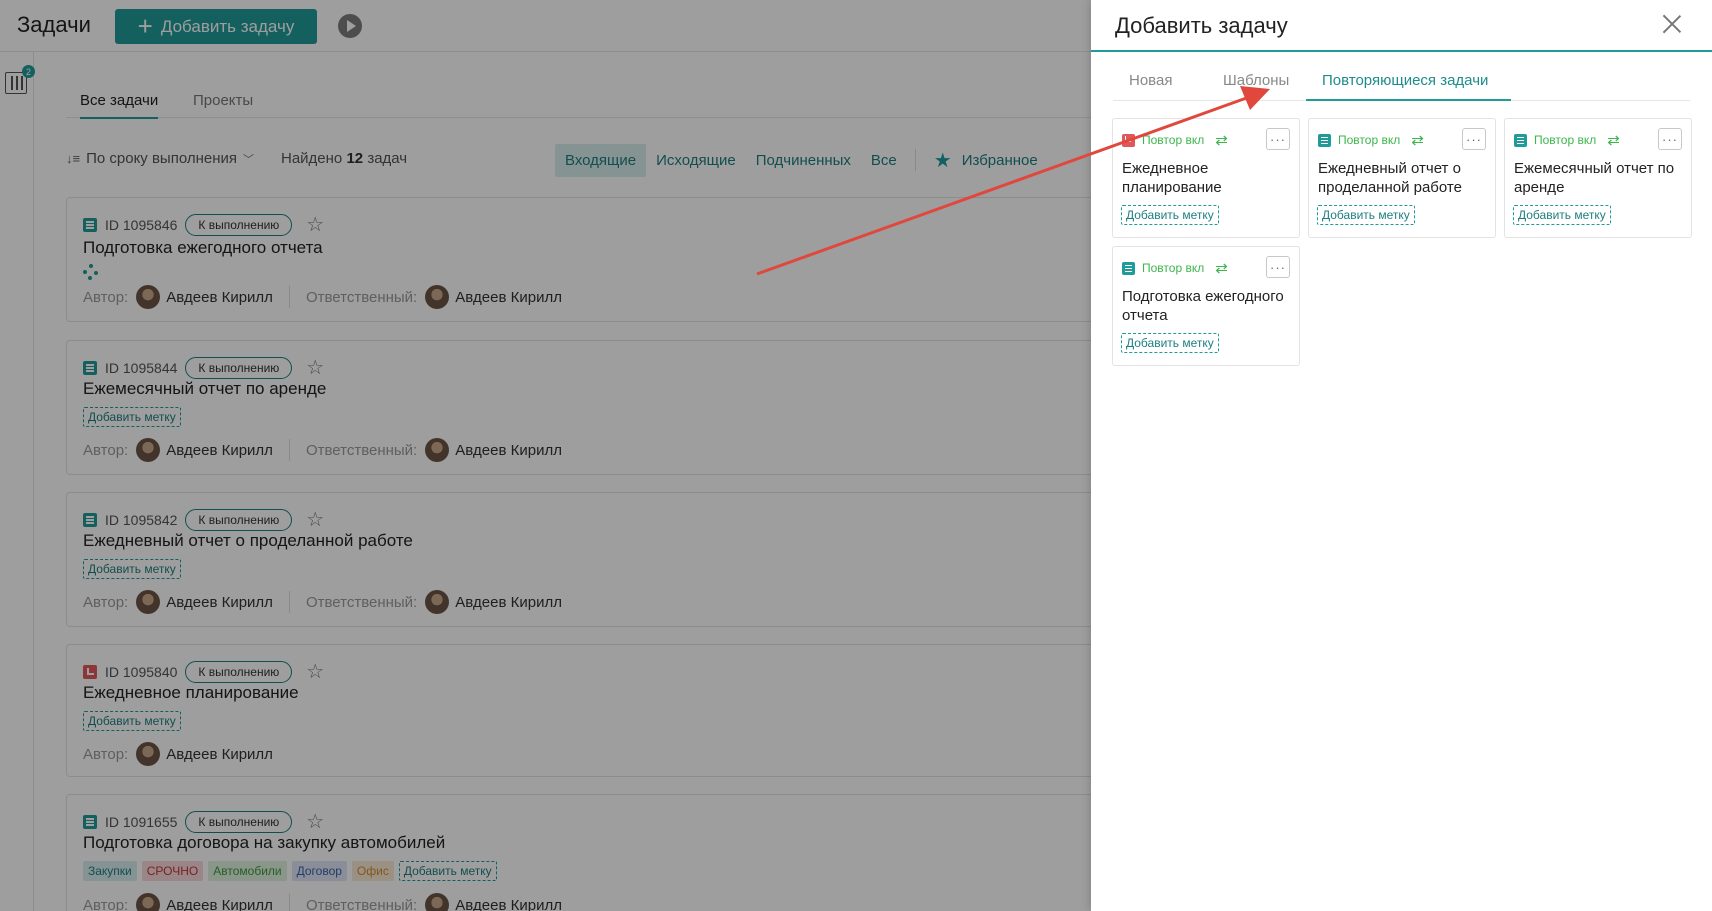 This screenshot has height=911, width=1712. Describe the element at coordinates (1256, 85) in the screenshot. I see `tab-templates: Шаблоны` at that location.